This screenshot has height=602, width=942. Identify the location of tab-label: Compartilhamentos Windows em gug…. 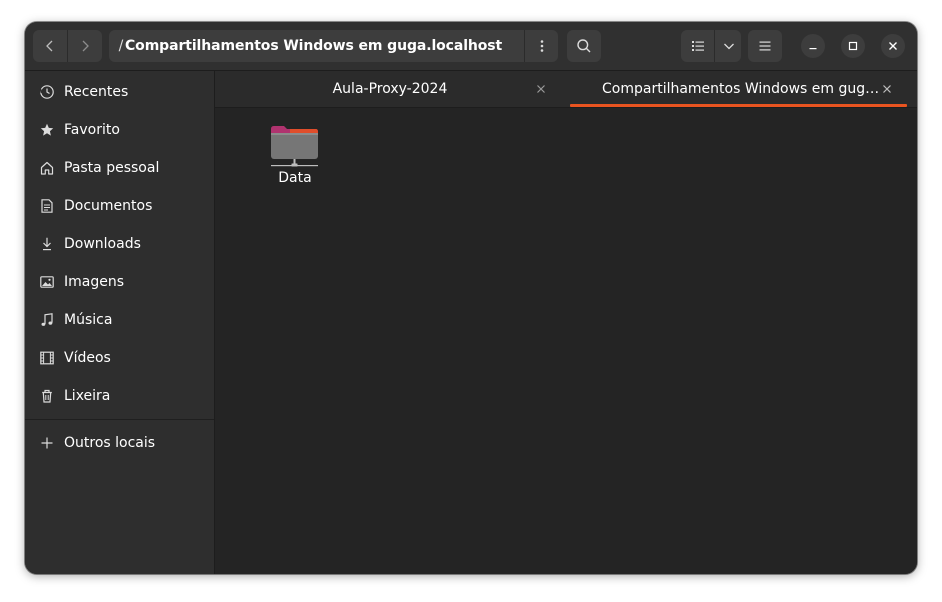
(741, 89).